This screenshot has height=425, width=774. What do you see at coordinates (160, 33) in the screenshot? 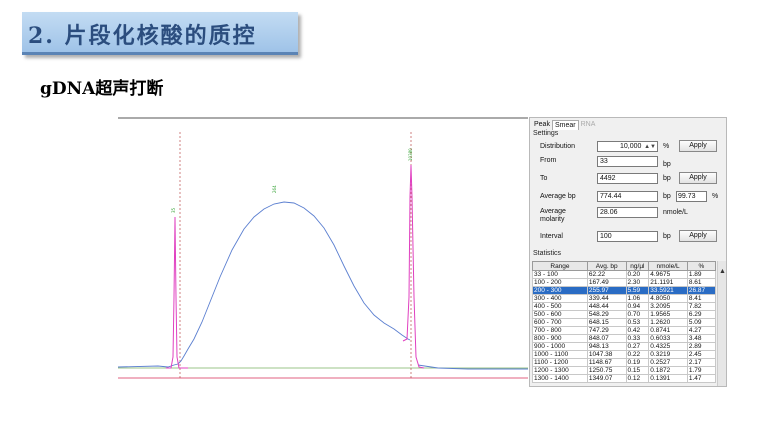
I see `slide-title-box: 2. 片段化核酸的质控` at bounding box center [160, 33].